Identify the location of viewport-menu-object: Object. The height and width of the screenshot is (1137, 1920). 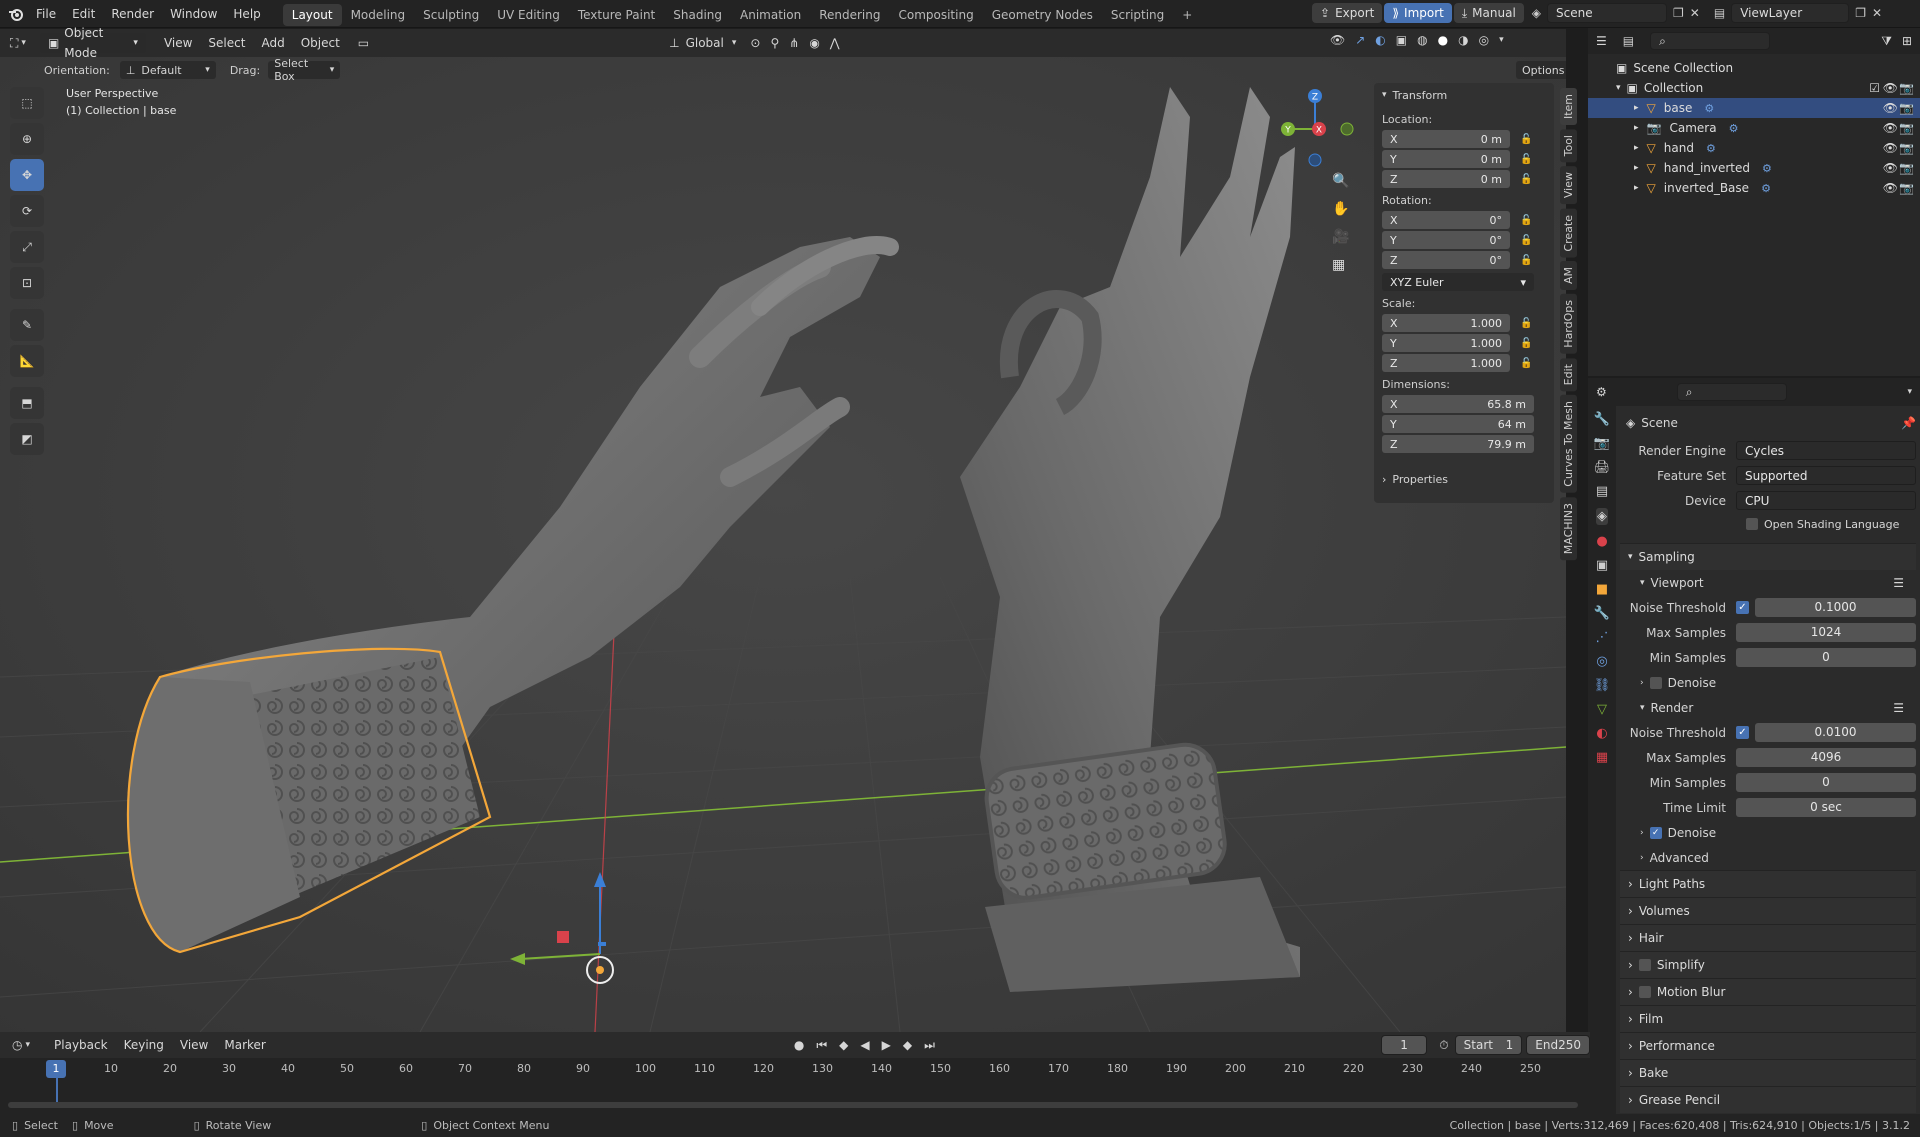
(320, 43).